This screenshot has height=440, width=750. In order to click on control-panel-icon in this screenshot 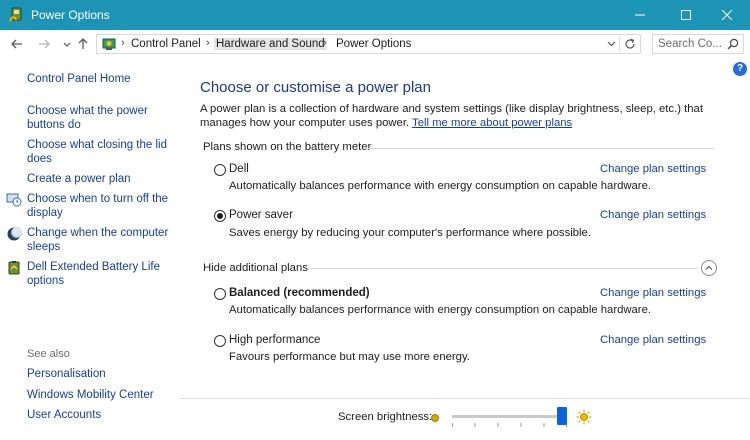, I will do `click(109, 44)`.